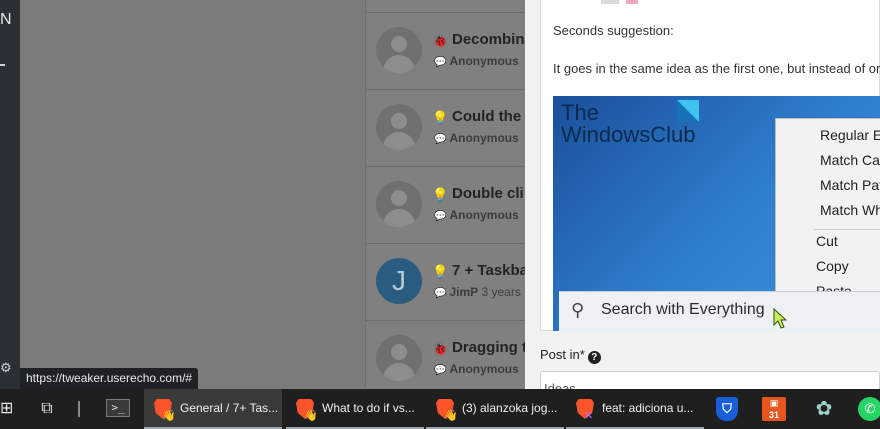 This screenshot has height=429, width=880. What do you see at coordinates (683, 309) in the screenshot?
I see `search-text: Search with Everything` at bounding box center [683, 309].